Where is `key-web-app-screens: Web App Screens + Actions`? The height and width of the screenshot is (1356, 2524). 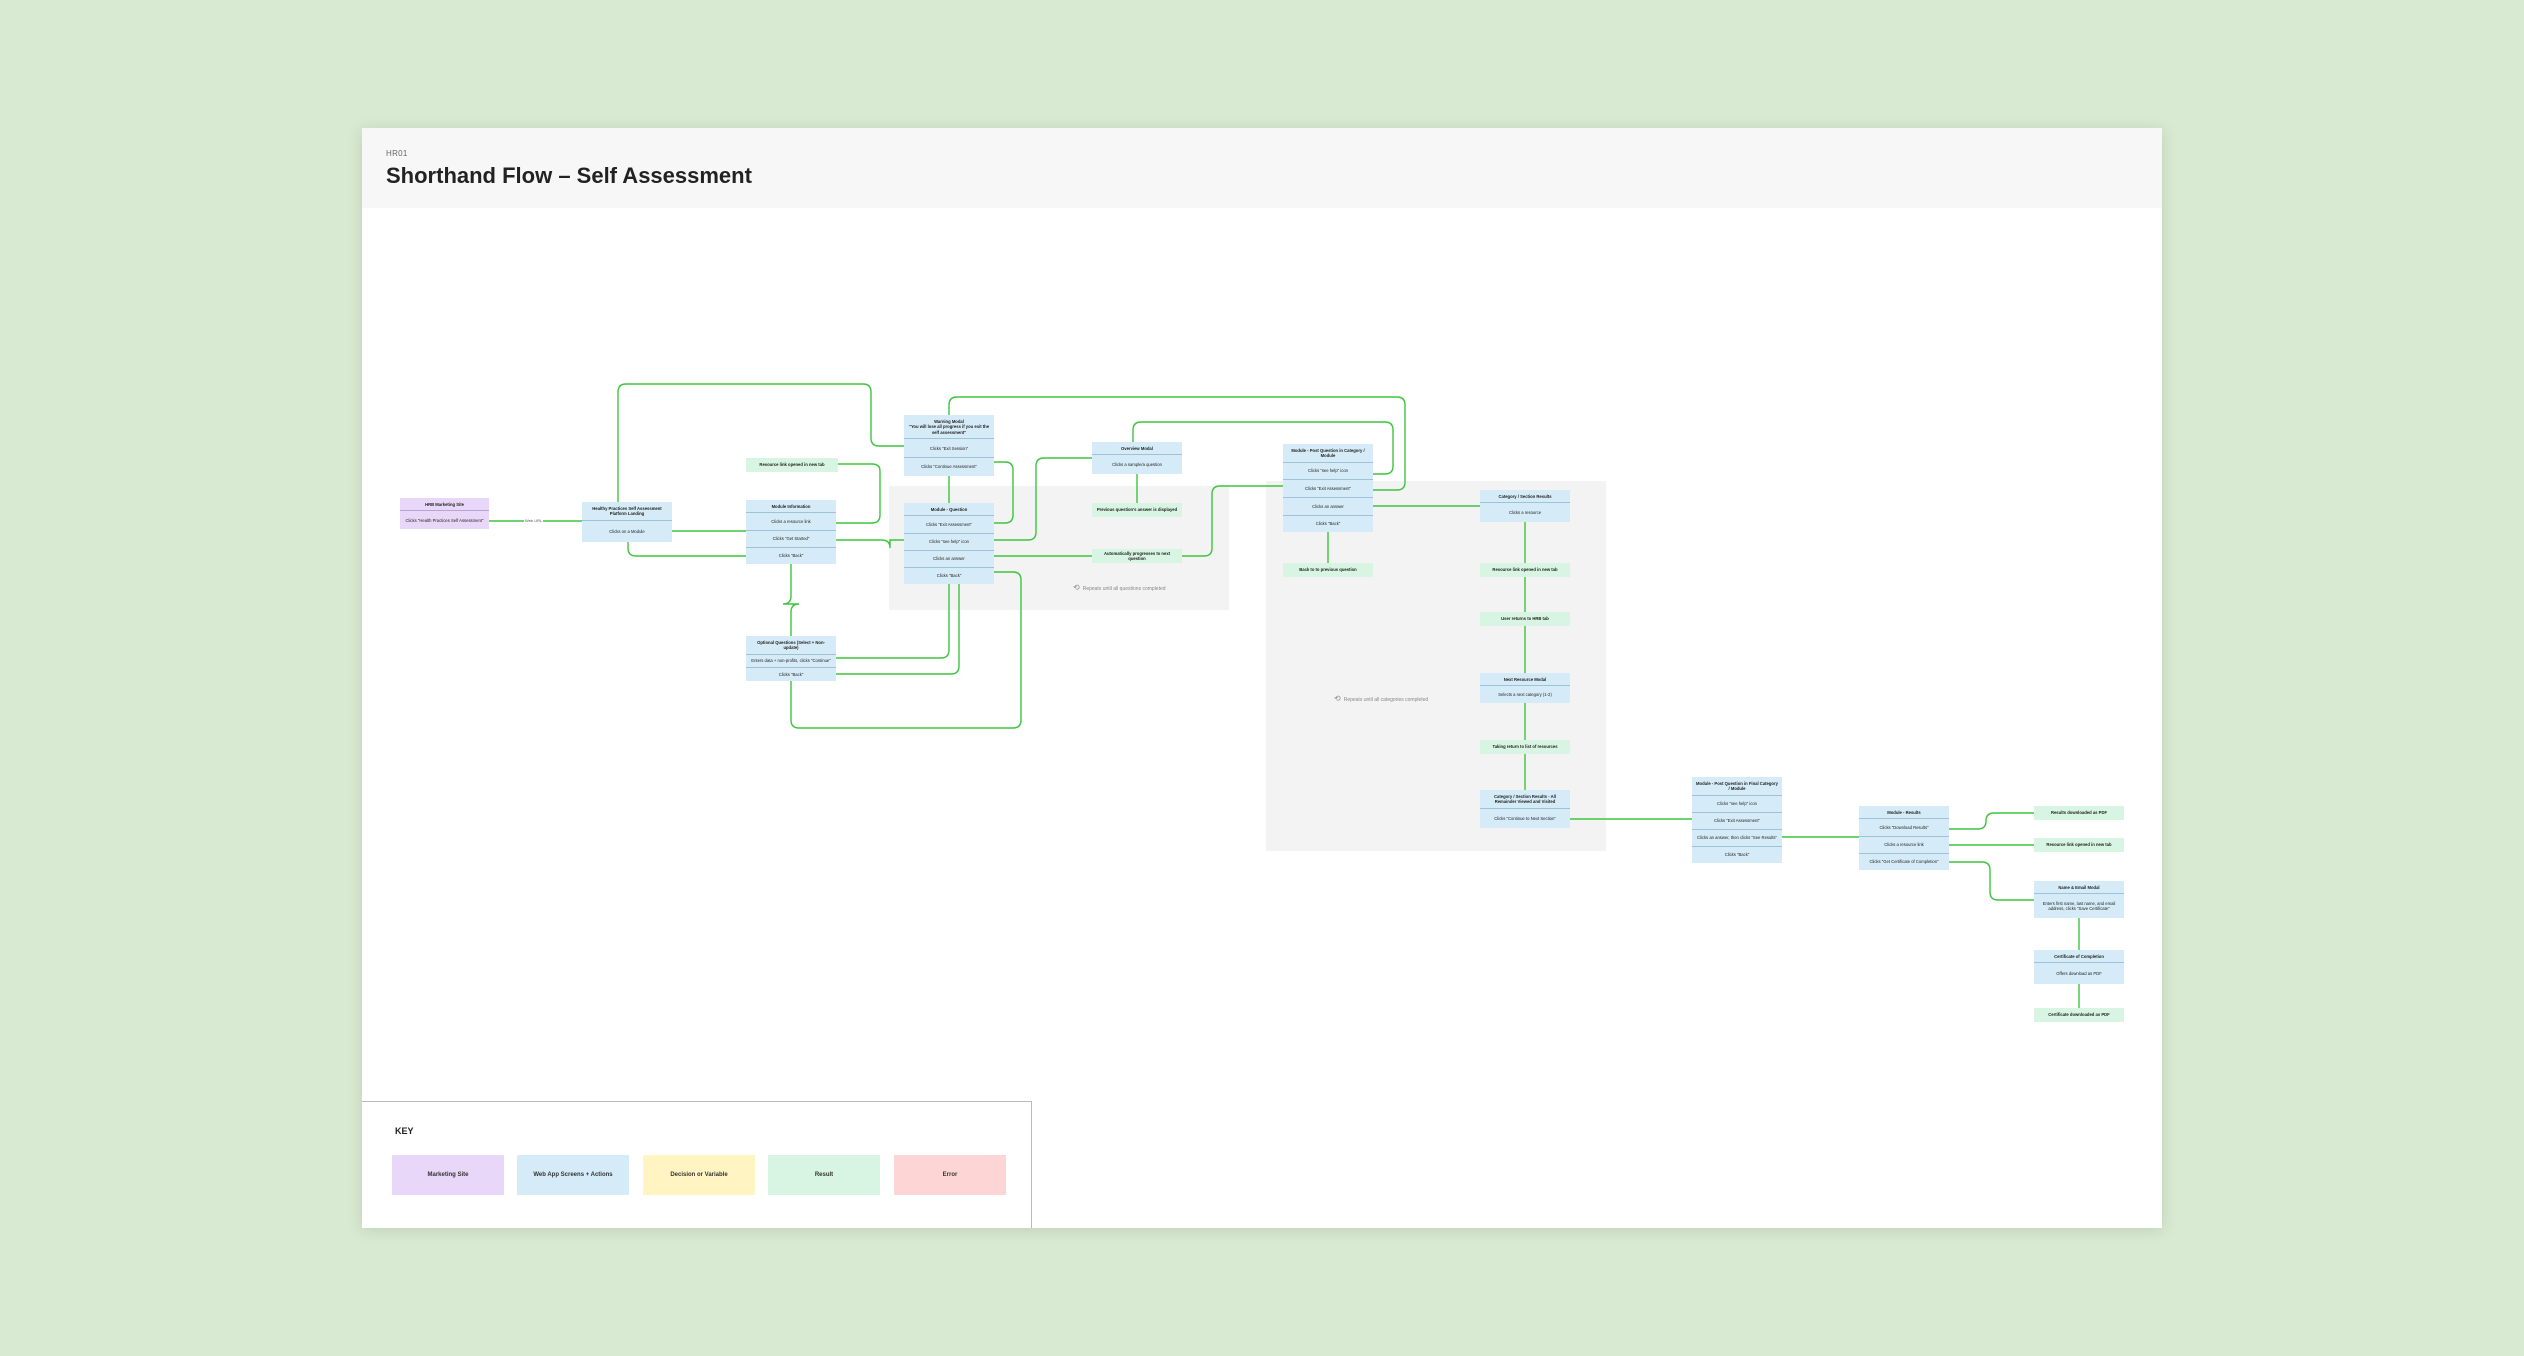
key-web-app-screens: Web App Screens + Actions is located at coordinates (573, 1175).